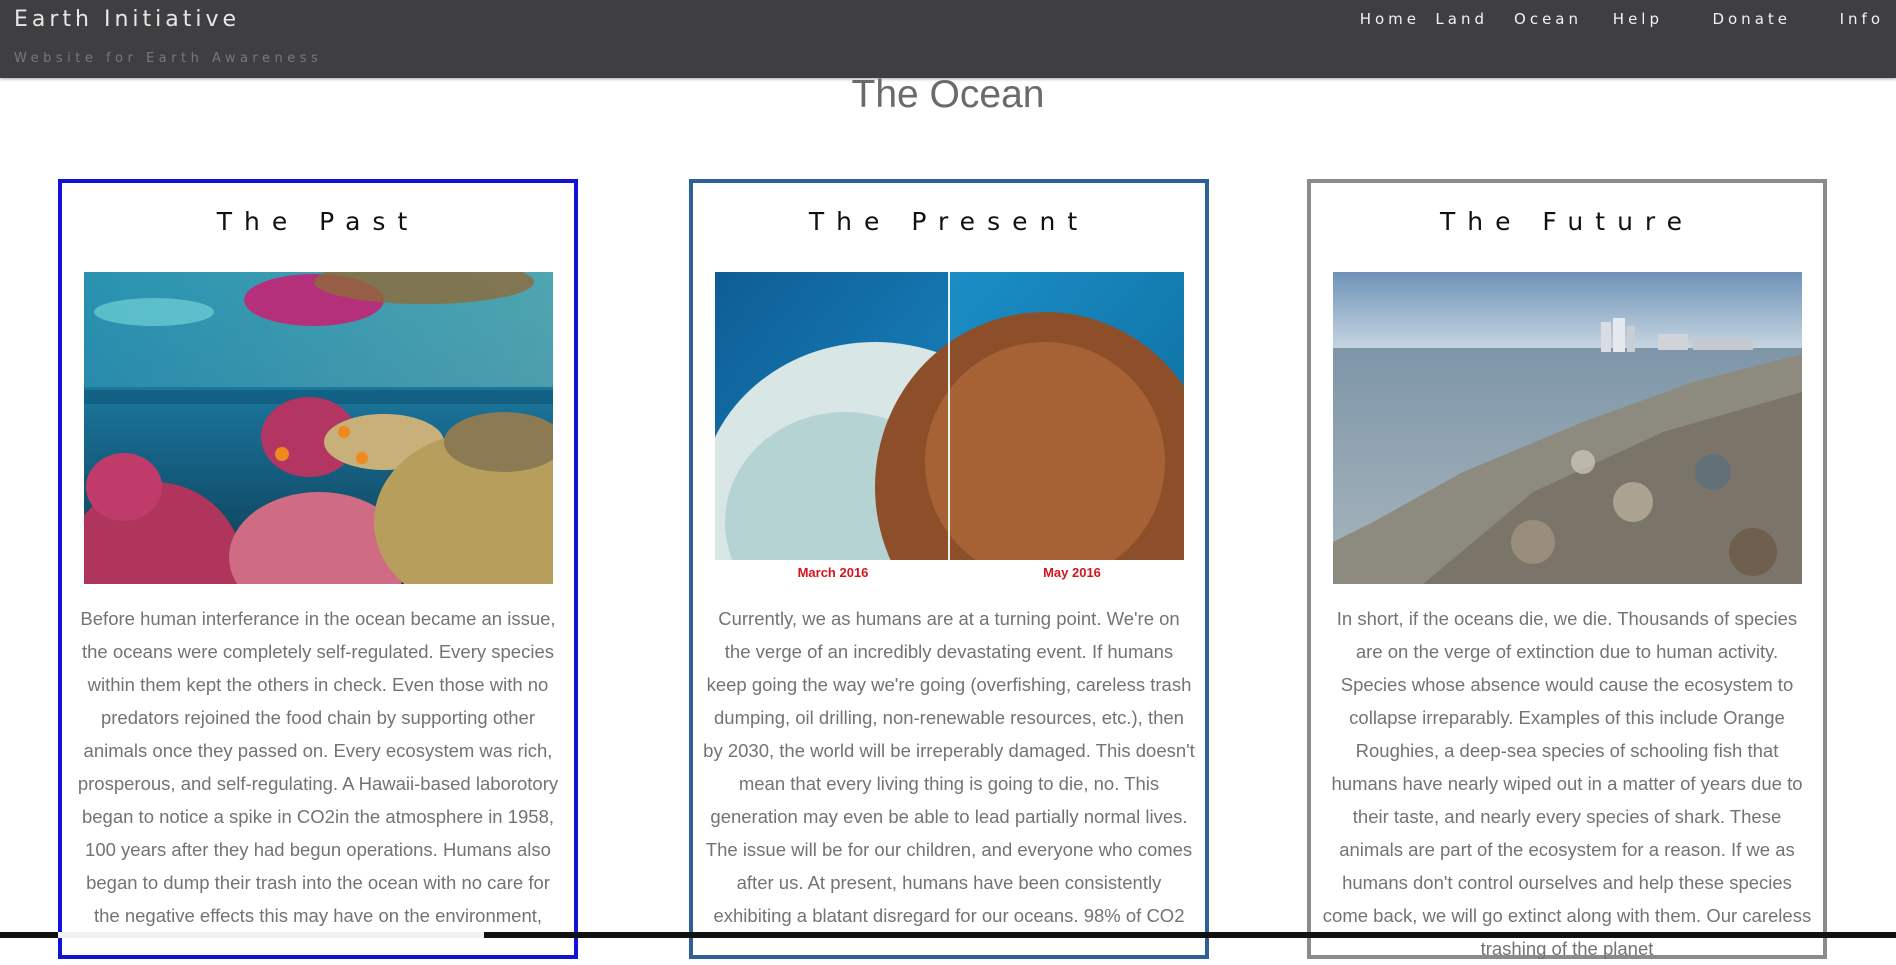 The height and width of the screenshot is (965, 1896). I want to click on site-brand: Earth Initiative, so click(127, 19).